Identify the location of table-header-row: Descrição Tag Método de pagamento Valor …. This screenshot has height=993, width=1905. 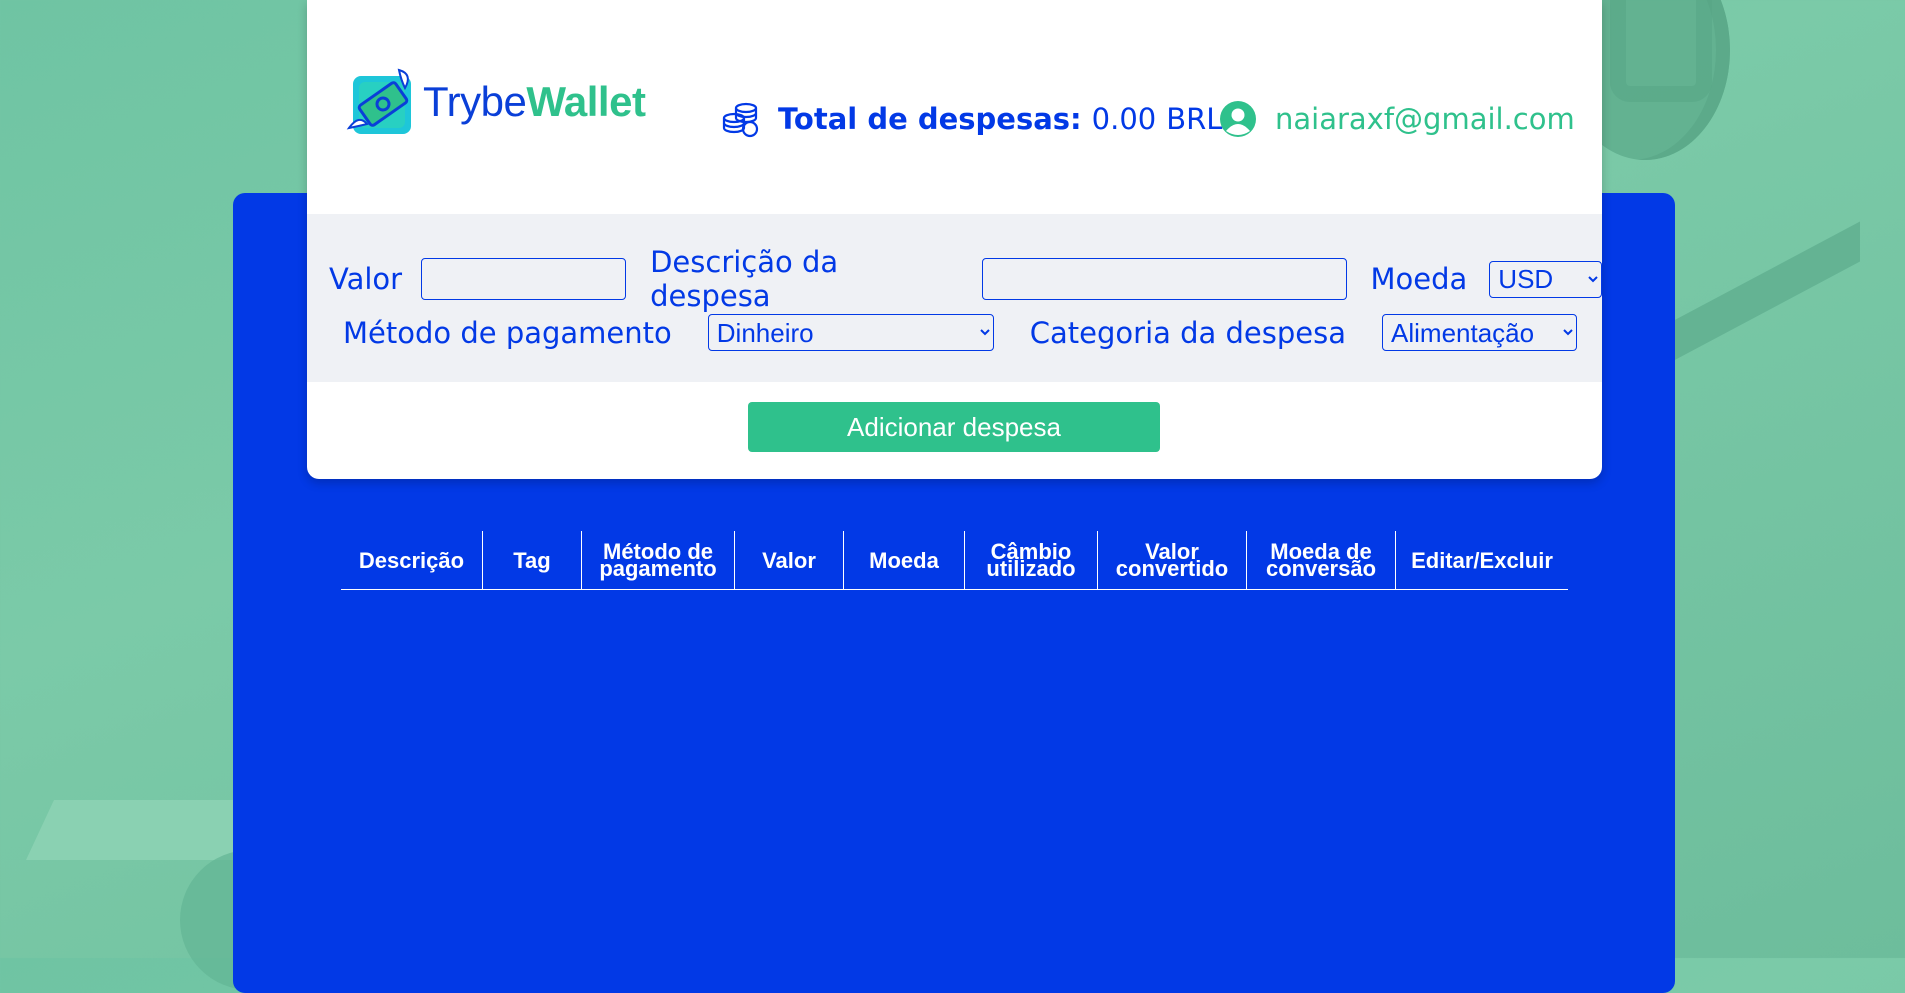
(954, 560).